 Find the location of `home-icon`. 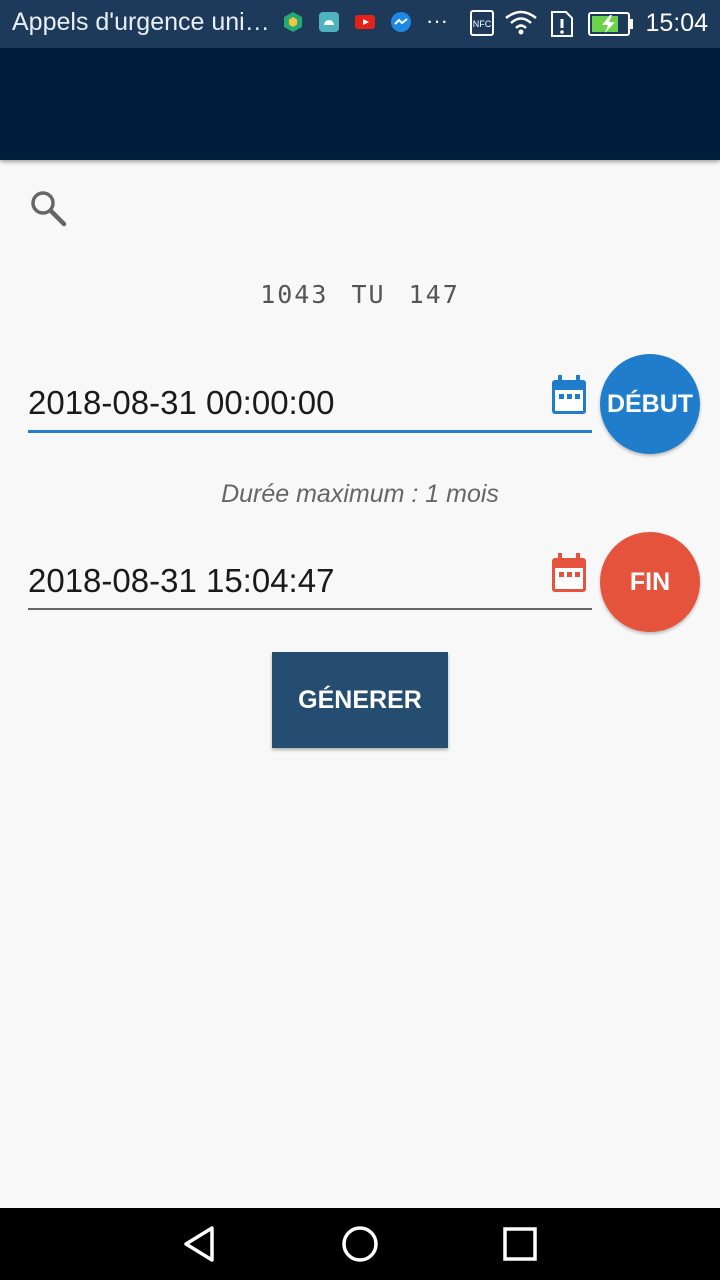

home-icon is located at coordinates (360, 1244).